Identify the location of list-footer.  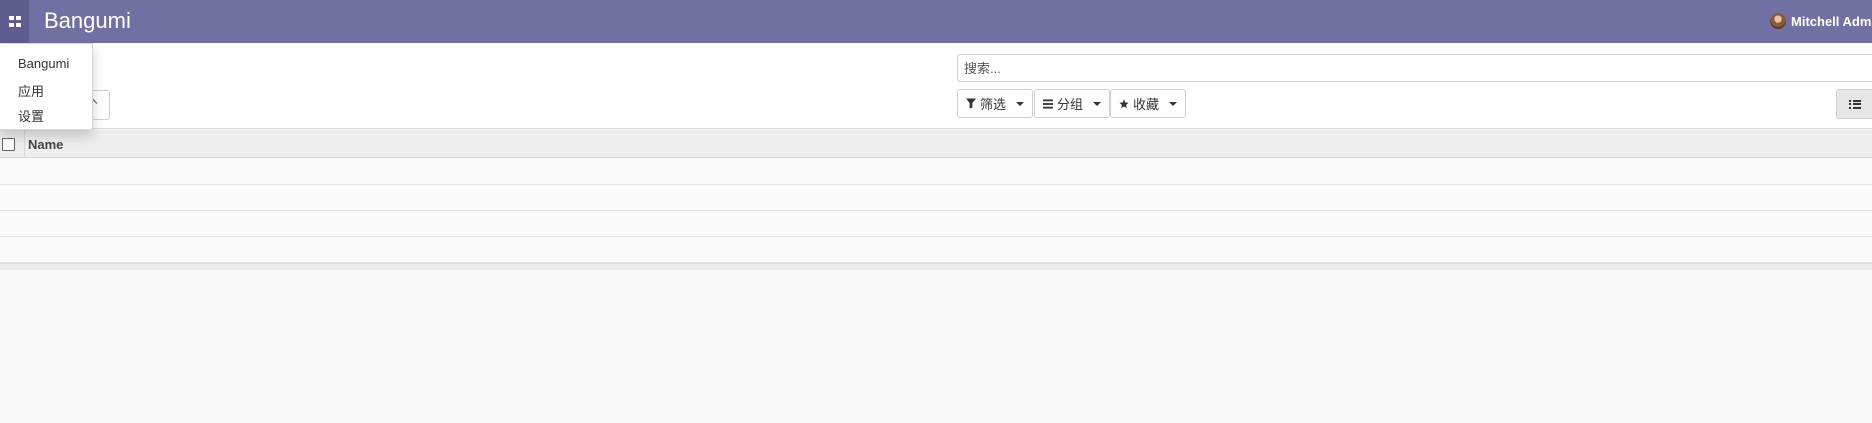
(936, 266).